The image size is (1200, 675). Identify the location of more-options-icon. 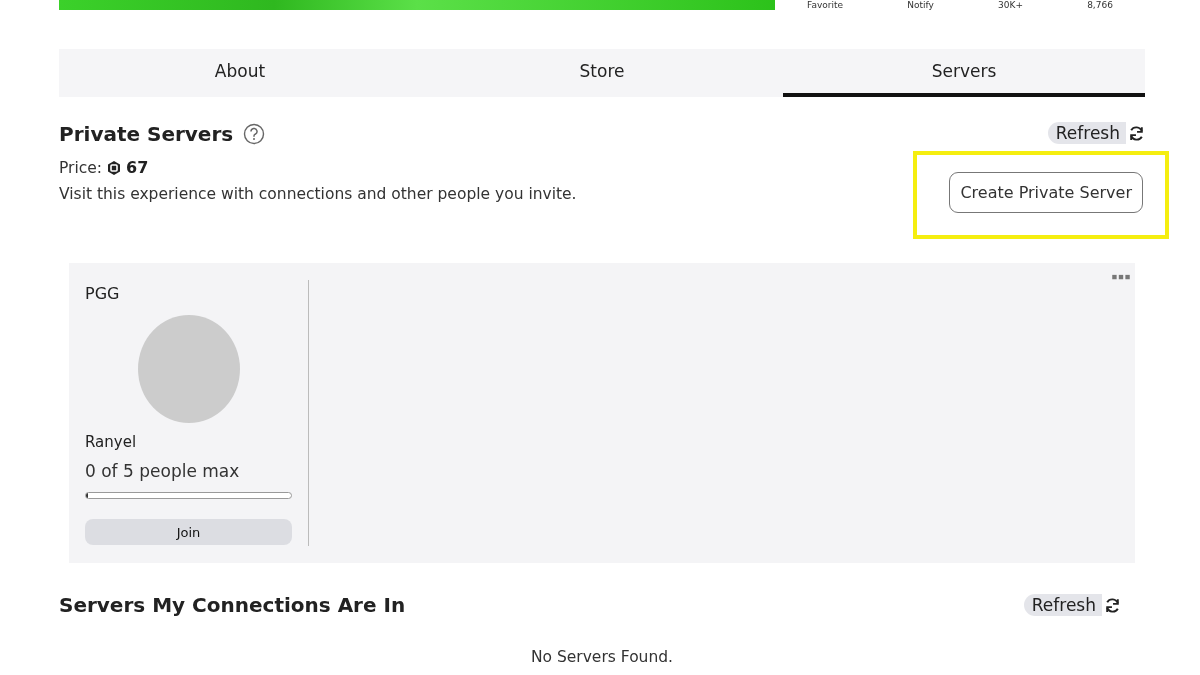
(1121, 277).